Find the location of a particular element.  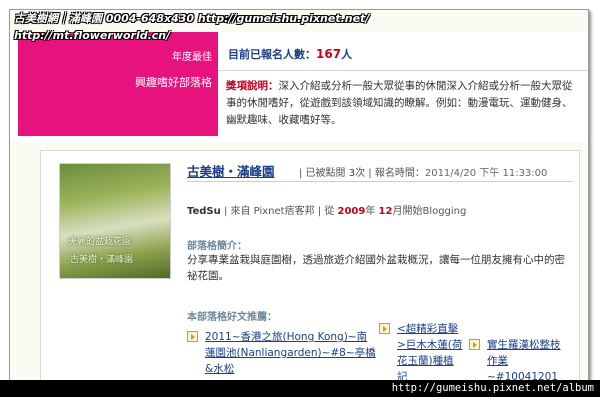

watermark-bottom: http://gumeishu.pixnet.net/album is located at coordinates (300, 388).